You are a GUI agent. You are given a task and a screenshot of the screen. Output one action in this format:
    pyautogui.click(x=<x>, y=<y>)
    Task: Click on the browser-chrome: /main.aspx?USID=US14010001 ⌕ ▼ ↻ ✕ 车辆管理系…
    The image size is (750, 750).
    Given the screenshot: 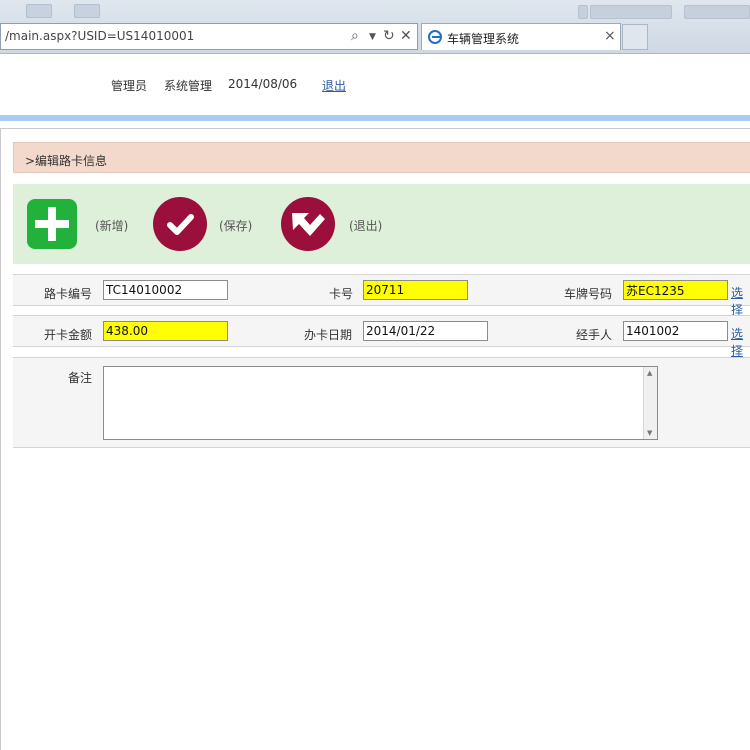 What is the action you would take?
    pyautogui.click(x=375, y=27)
    